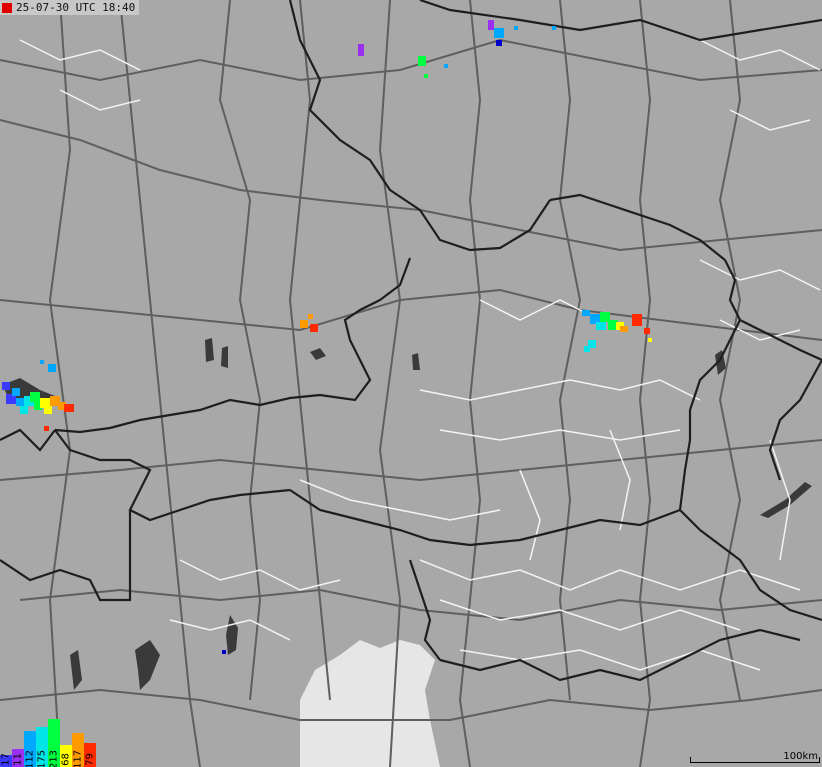  What do you see at coordinates (7, 7) in the screenshot?
I see `live-indicator` at bounding box center [7, 7].